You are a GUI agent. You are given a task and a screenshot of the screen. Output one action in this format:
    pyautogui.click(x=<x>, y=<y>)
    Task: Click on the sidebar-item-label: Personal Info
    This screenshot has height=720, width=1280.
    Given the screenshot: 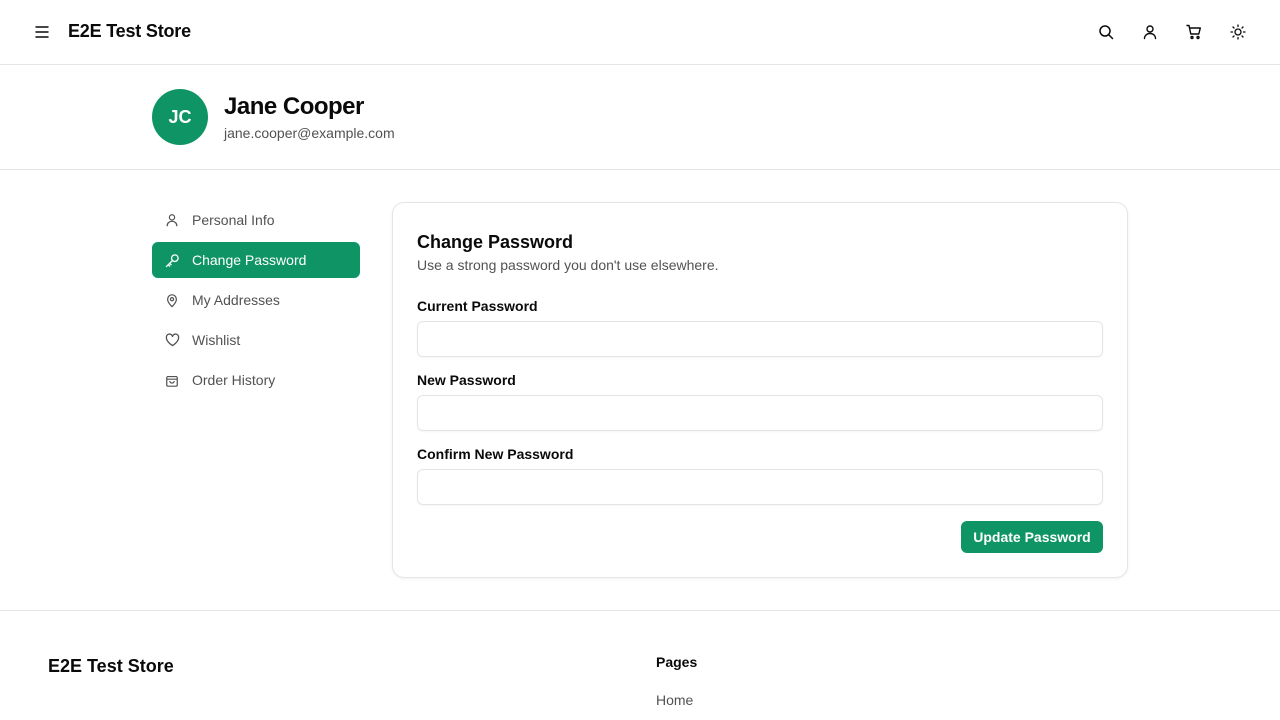 What is the action you would take?
    pyautogui.click(x=233, y=220)
    